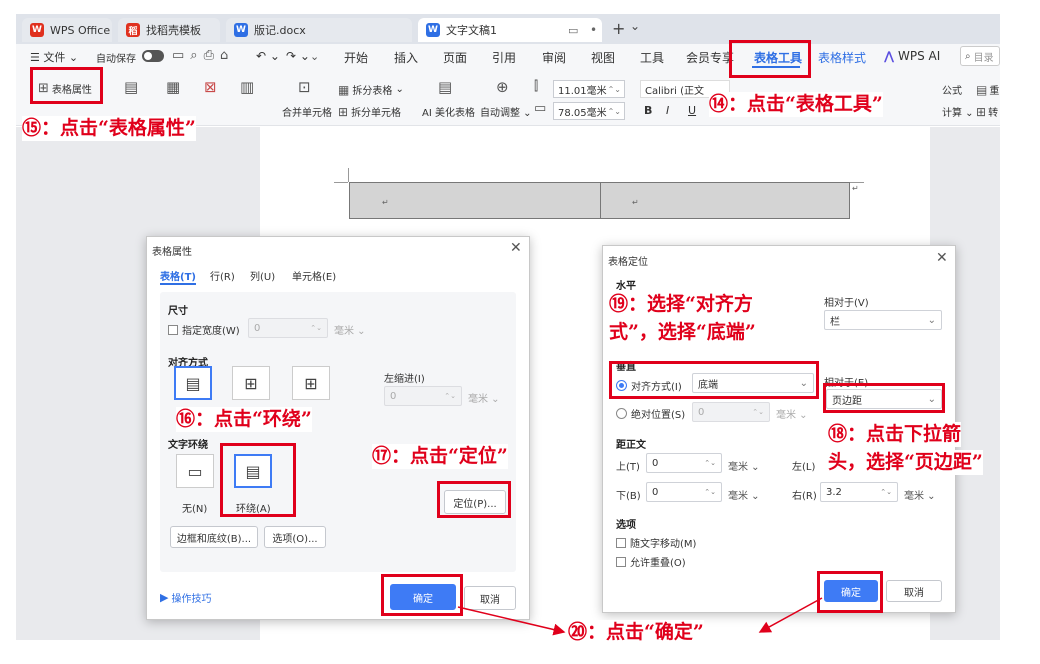 The width and height of the screenshot is (1040, 664). Describe the element at coordinates (790, 615) in the screenshot. I see `arrow-to-positioning-ok` at that location.